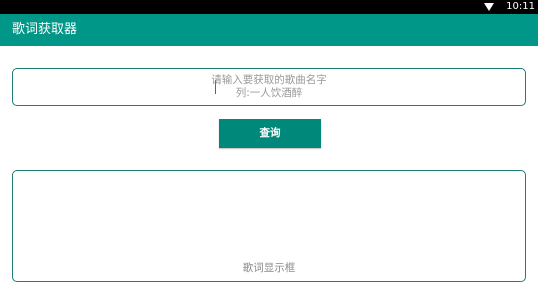  I want to click on song-name-input: 请输入要获取的歌曲名字 列:一人饮酒醉, so click(269, 87).